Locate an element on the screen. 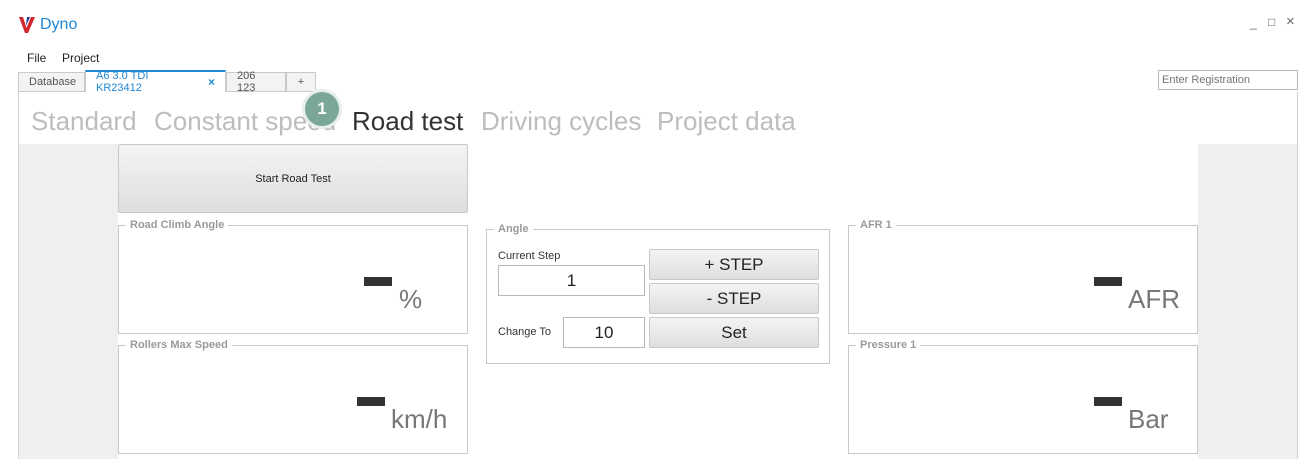  pressure-group: Pressure 1 Bar is located at coordinates (1023, 396).